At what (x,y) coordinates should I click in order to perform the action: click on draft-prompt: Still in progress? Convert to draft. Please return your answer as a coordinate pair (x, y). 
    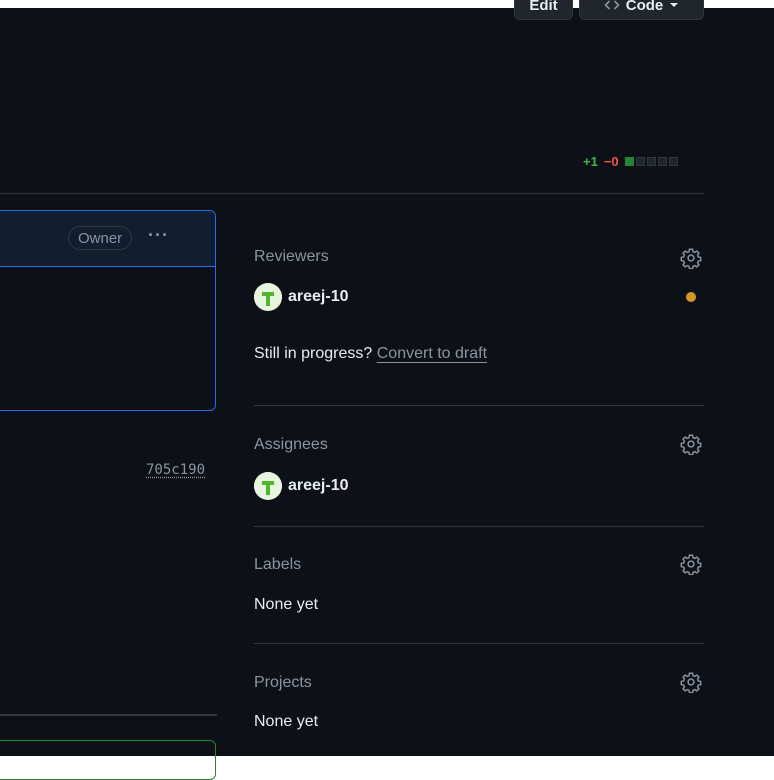
    Looking at the image, I should click on (370, 354).